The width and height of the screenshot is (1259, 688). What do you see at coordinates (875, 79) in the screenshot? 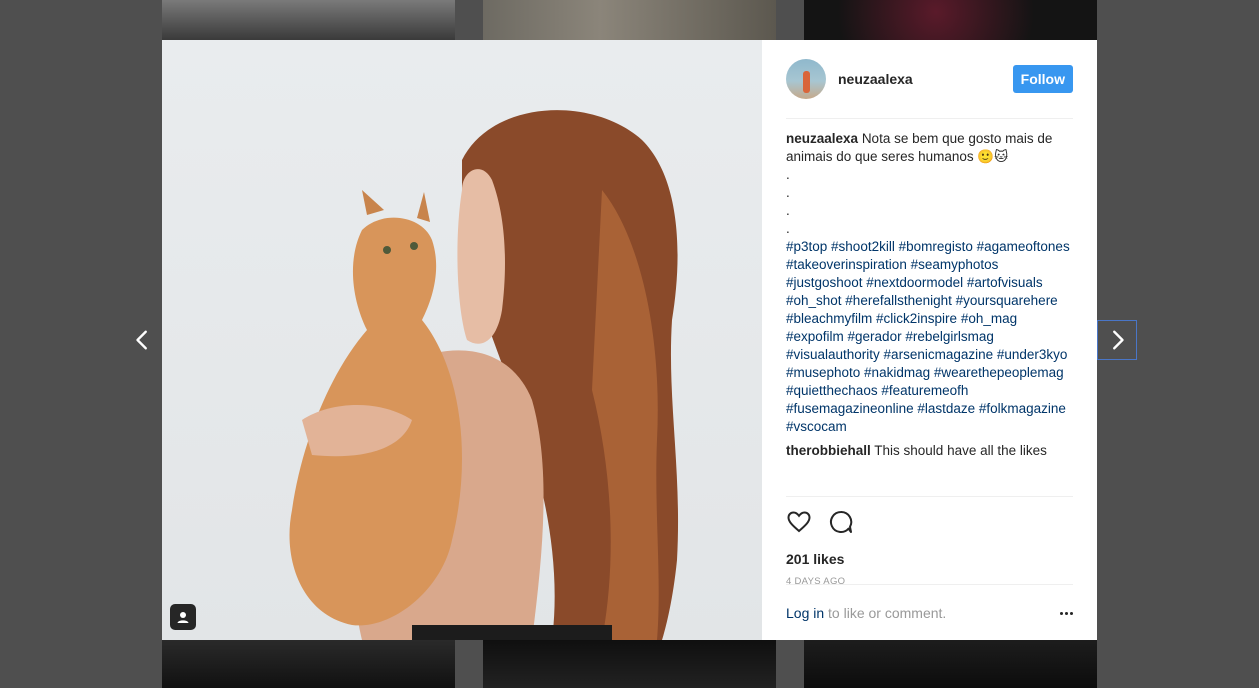
I see `post-username: neuzaalexa` at bounding box center [875, 79].